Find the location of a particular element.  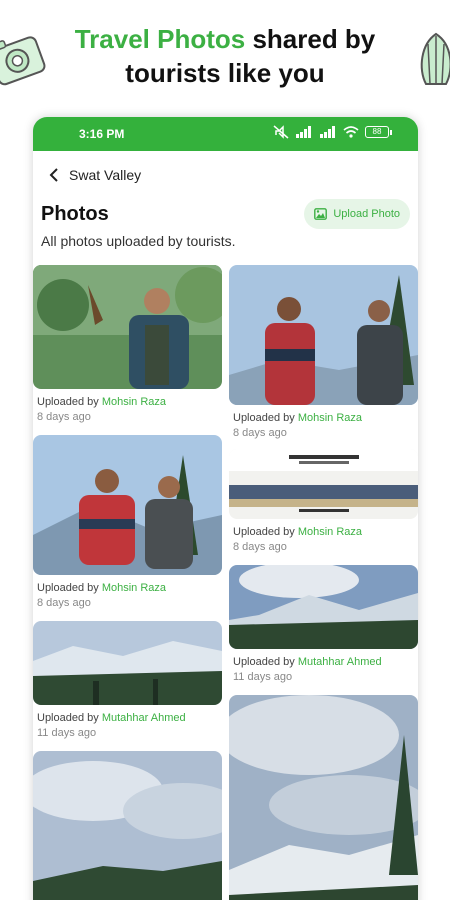

promo-title-accent: Travel Photos is located at coordinates (160, 39).